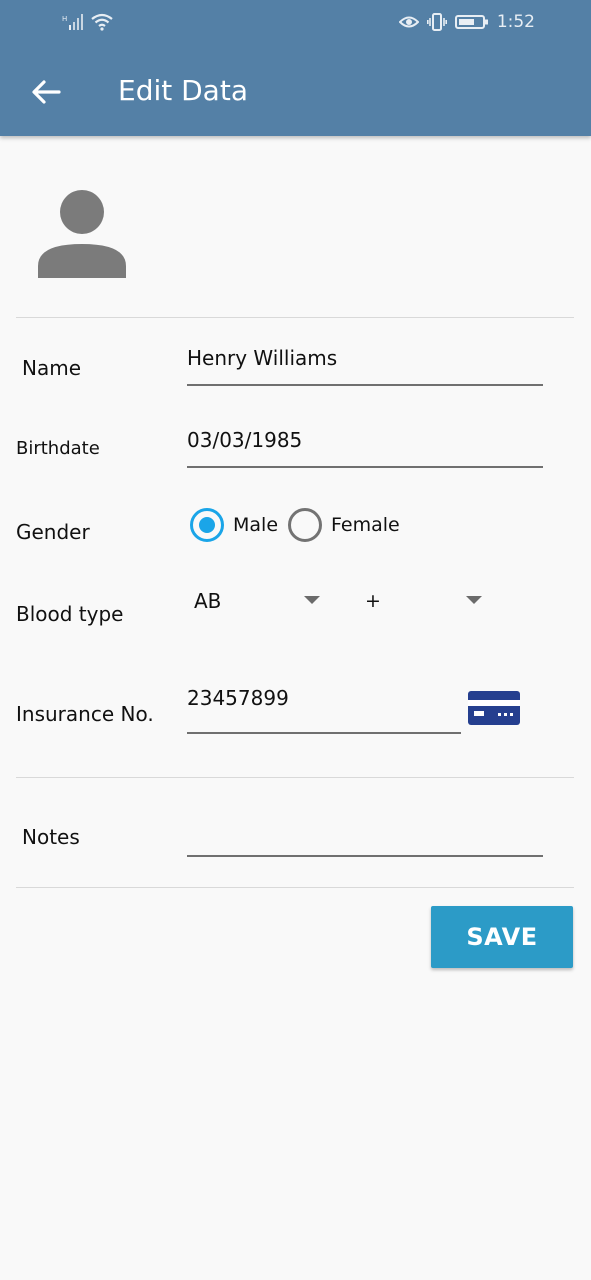 This screenshot has height=1280, width=591. I want to click on credit-card-icon, so click(494, 708).